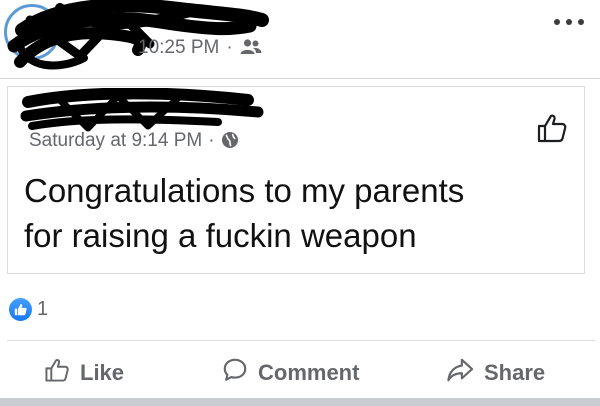 This screenshot has height=406, width=600. Describe the element at coordinates (251, 50) in the screenshot. I see `friends-icon` at that location.